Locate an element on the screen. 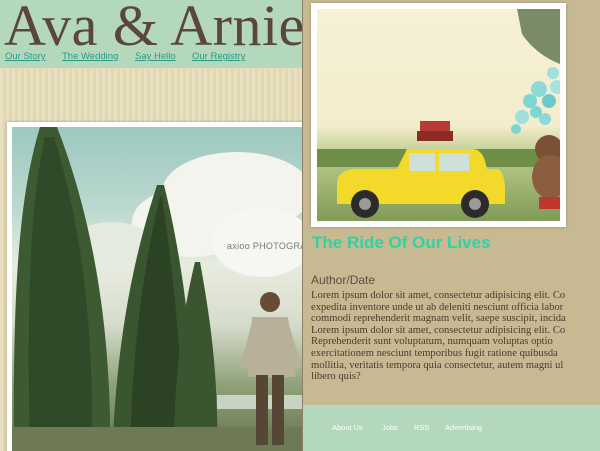 The width and height of the screenshot is (600, 451). site-footer: About Us Jobs RSS Advertising is located at coordinates (451, 428).